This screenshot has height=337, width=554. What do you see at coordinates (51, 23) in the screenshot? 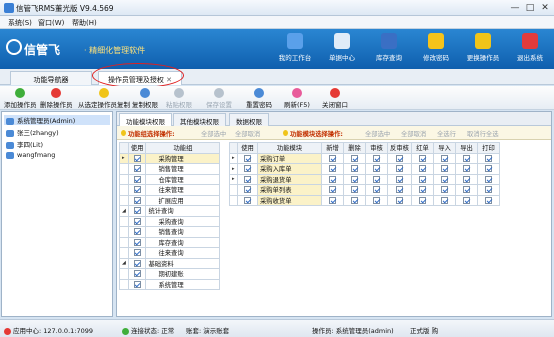
I see `menu-window: 窗口(W)` at bounding box center [51, 23].